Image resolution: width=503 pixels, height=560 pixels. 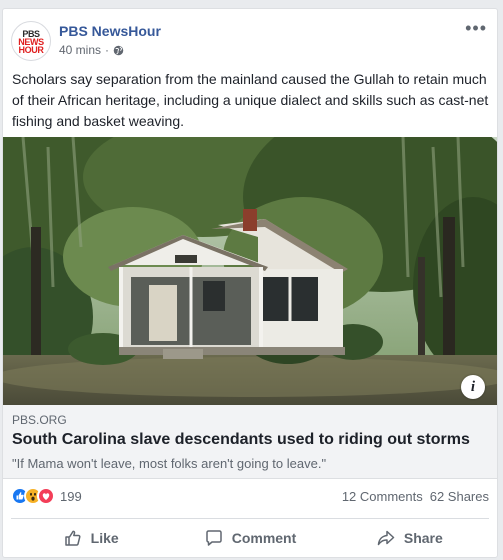 I want to click on shares-count-link: 62 Shares, so click(x=459, y=496).